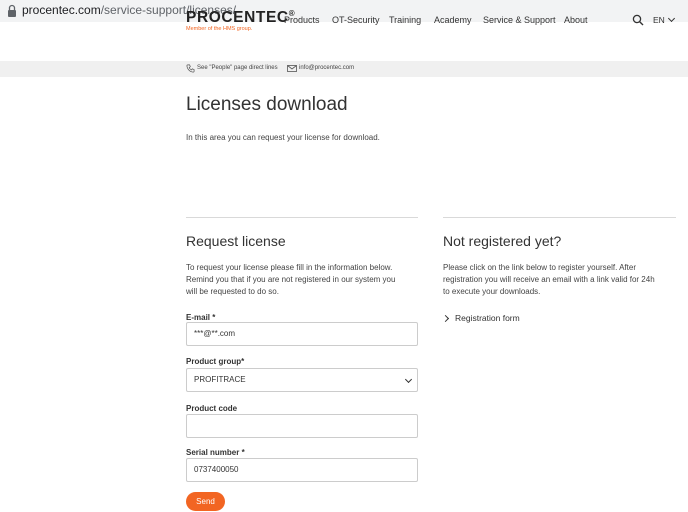 This screenshot has width=688, height=512. Describe the element at coordinates (638, 20) in the screenshot. I see `search-icon` at that location.